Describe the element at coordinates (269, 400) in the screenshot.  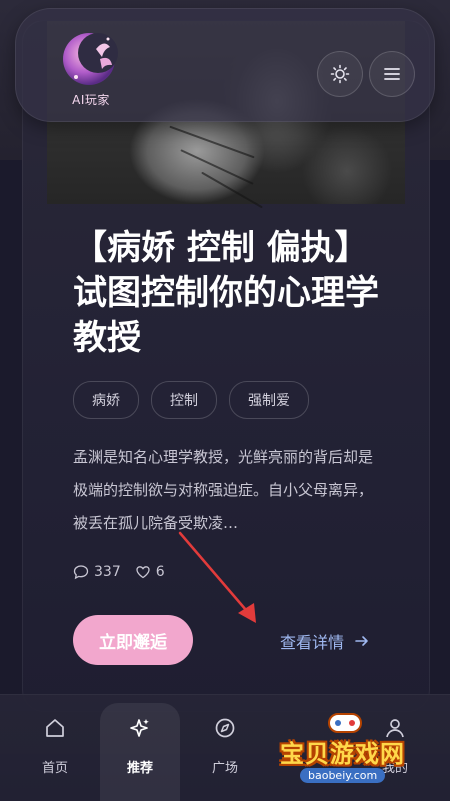
I see `tag-item: 强制爱` at that location.